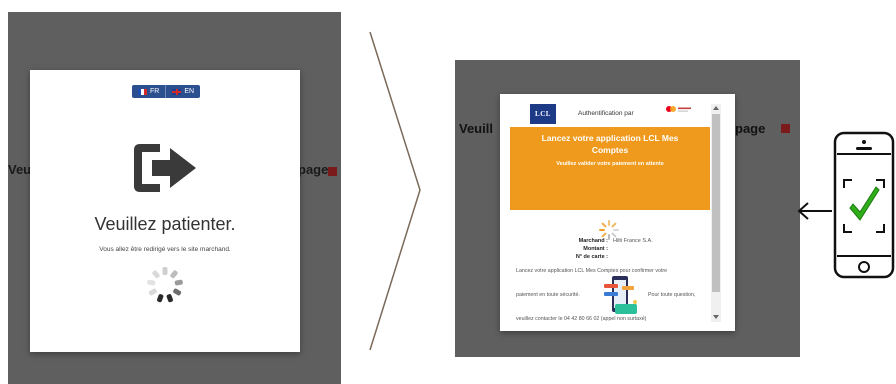 This screenshot has width=896, height=384. I want to click on smartphone-check-icon, so click(864, 205).